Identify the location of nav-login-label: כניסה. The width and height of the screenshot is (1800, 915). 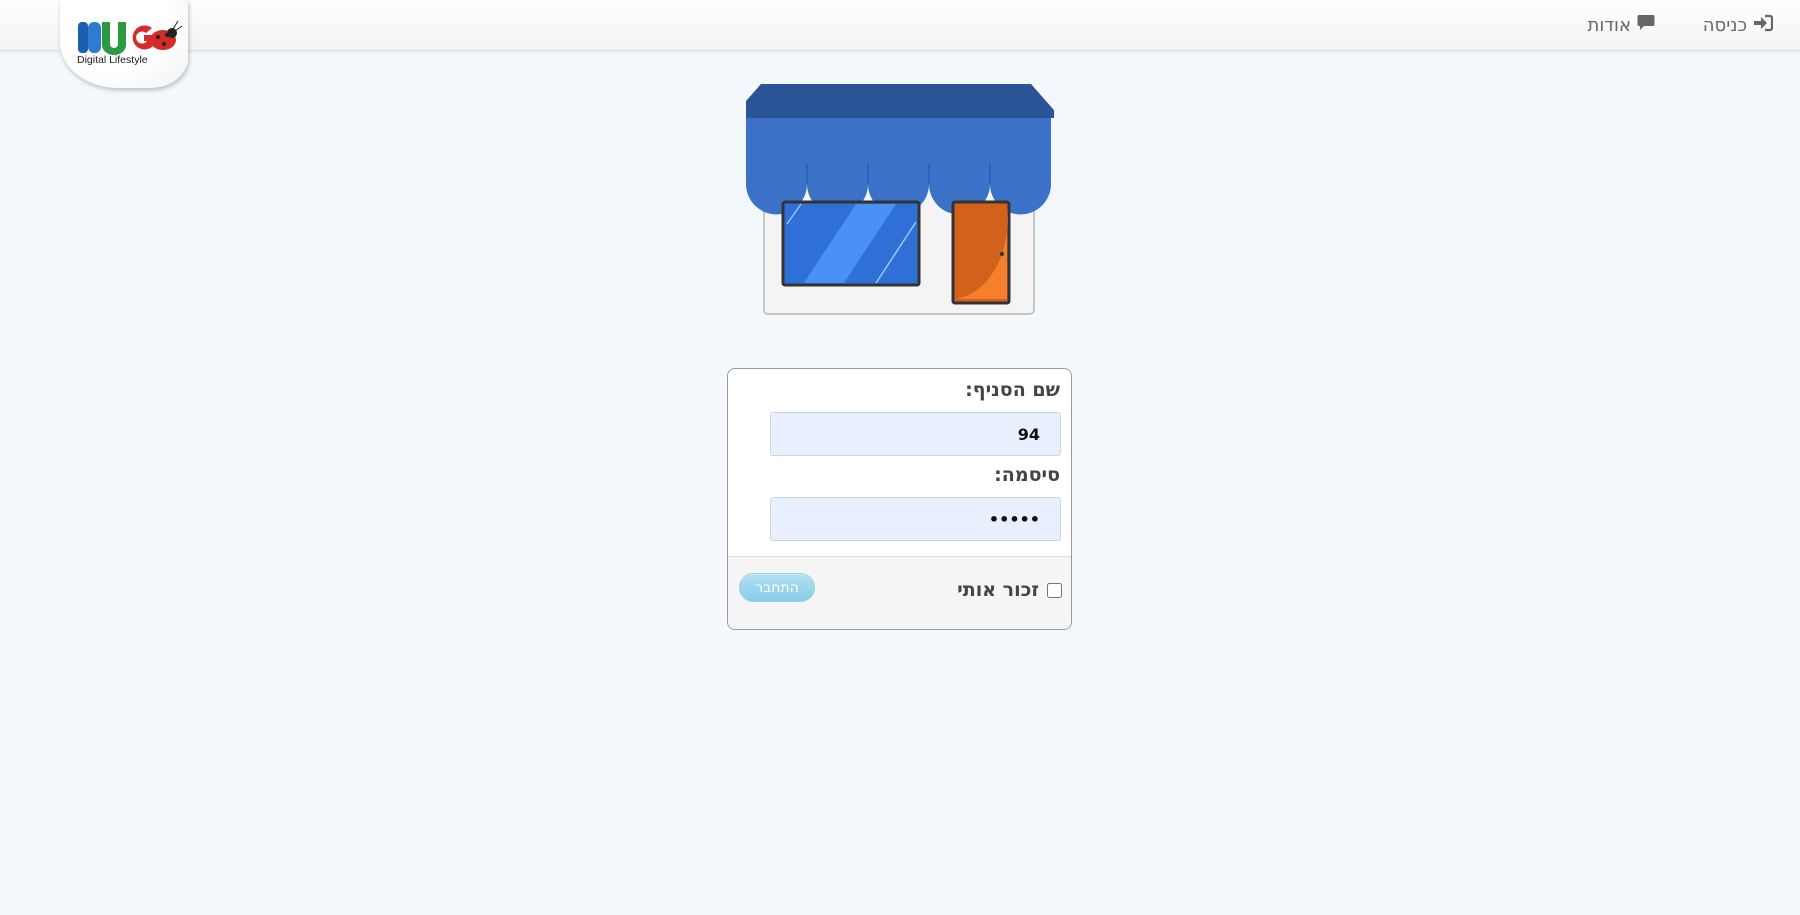
(1724, 25).